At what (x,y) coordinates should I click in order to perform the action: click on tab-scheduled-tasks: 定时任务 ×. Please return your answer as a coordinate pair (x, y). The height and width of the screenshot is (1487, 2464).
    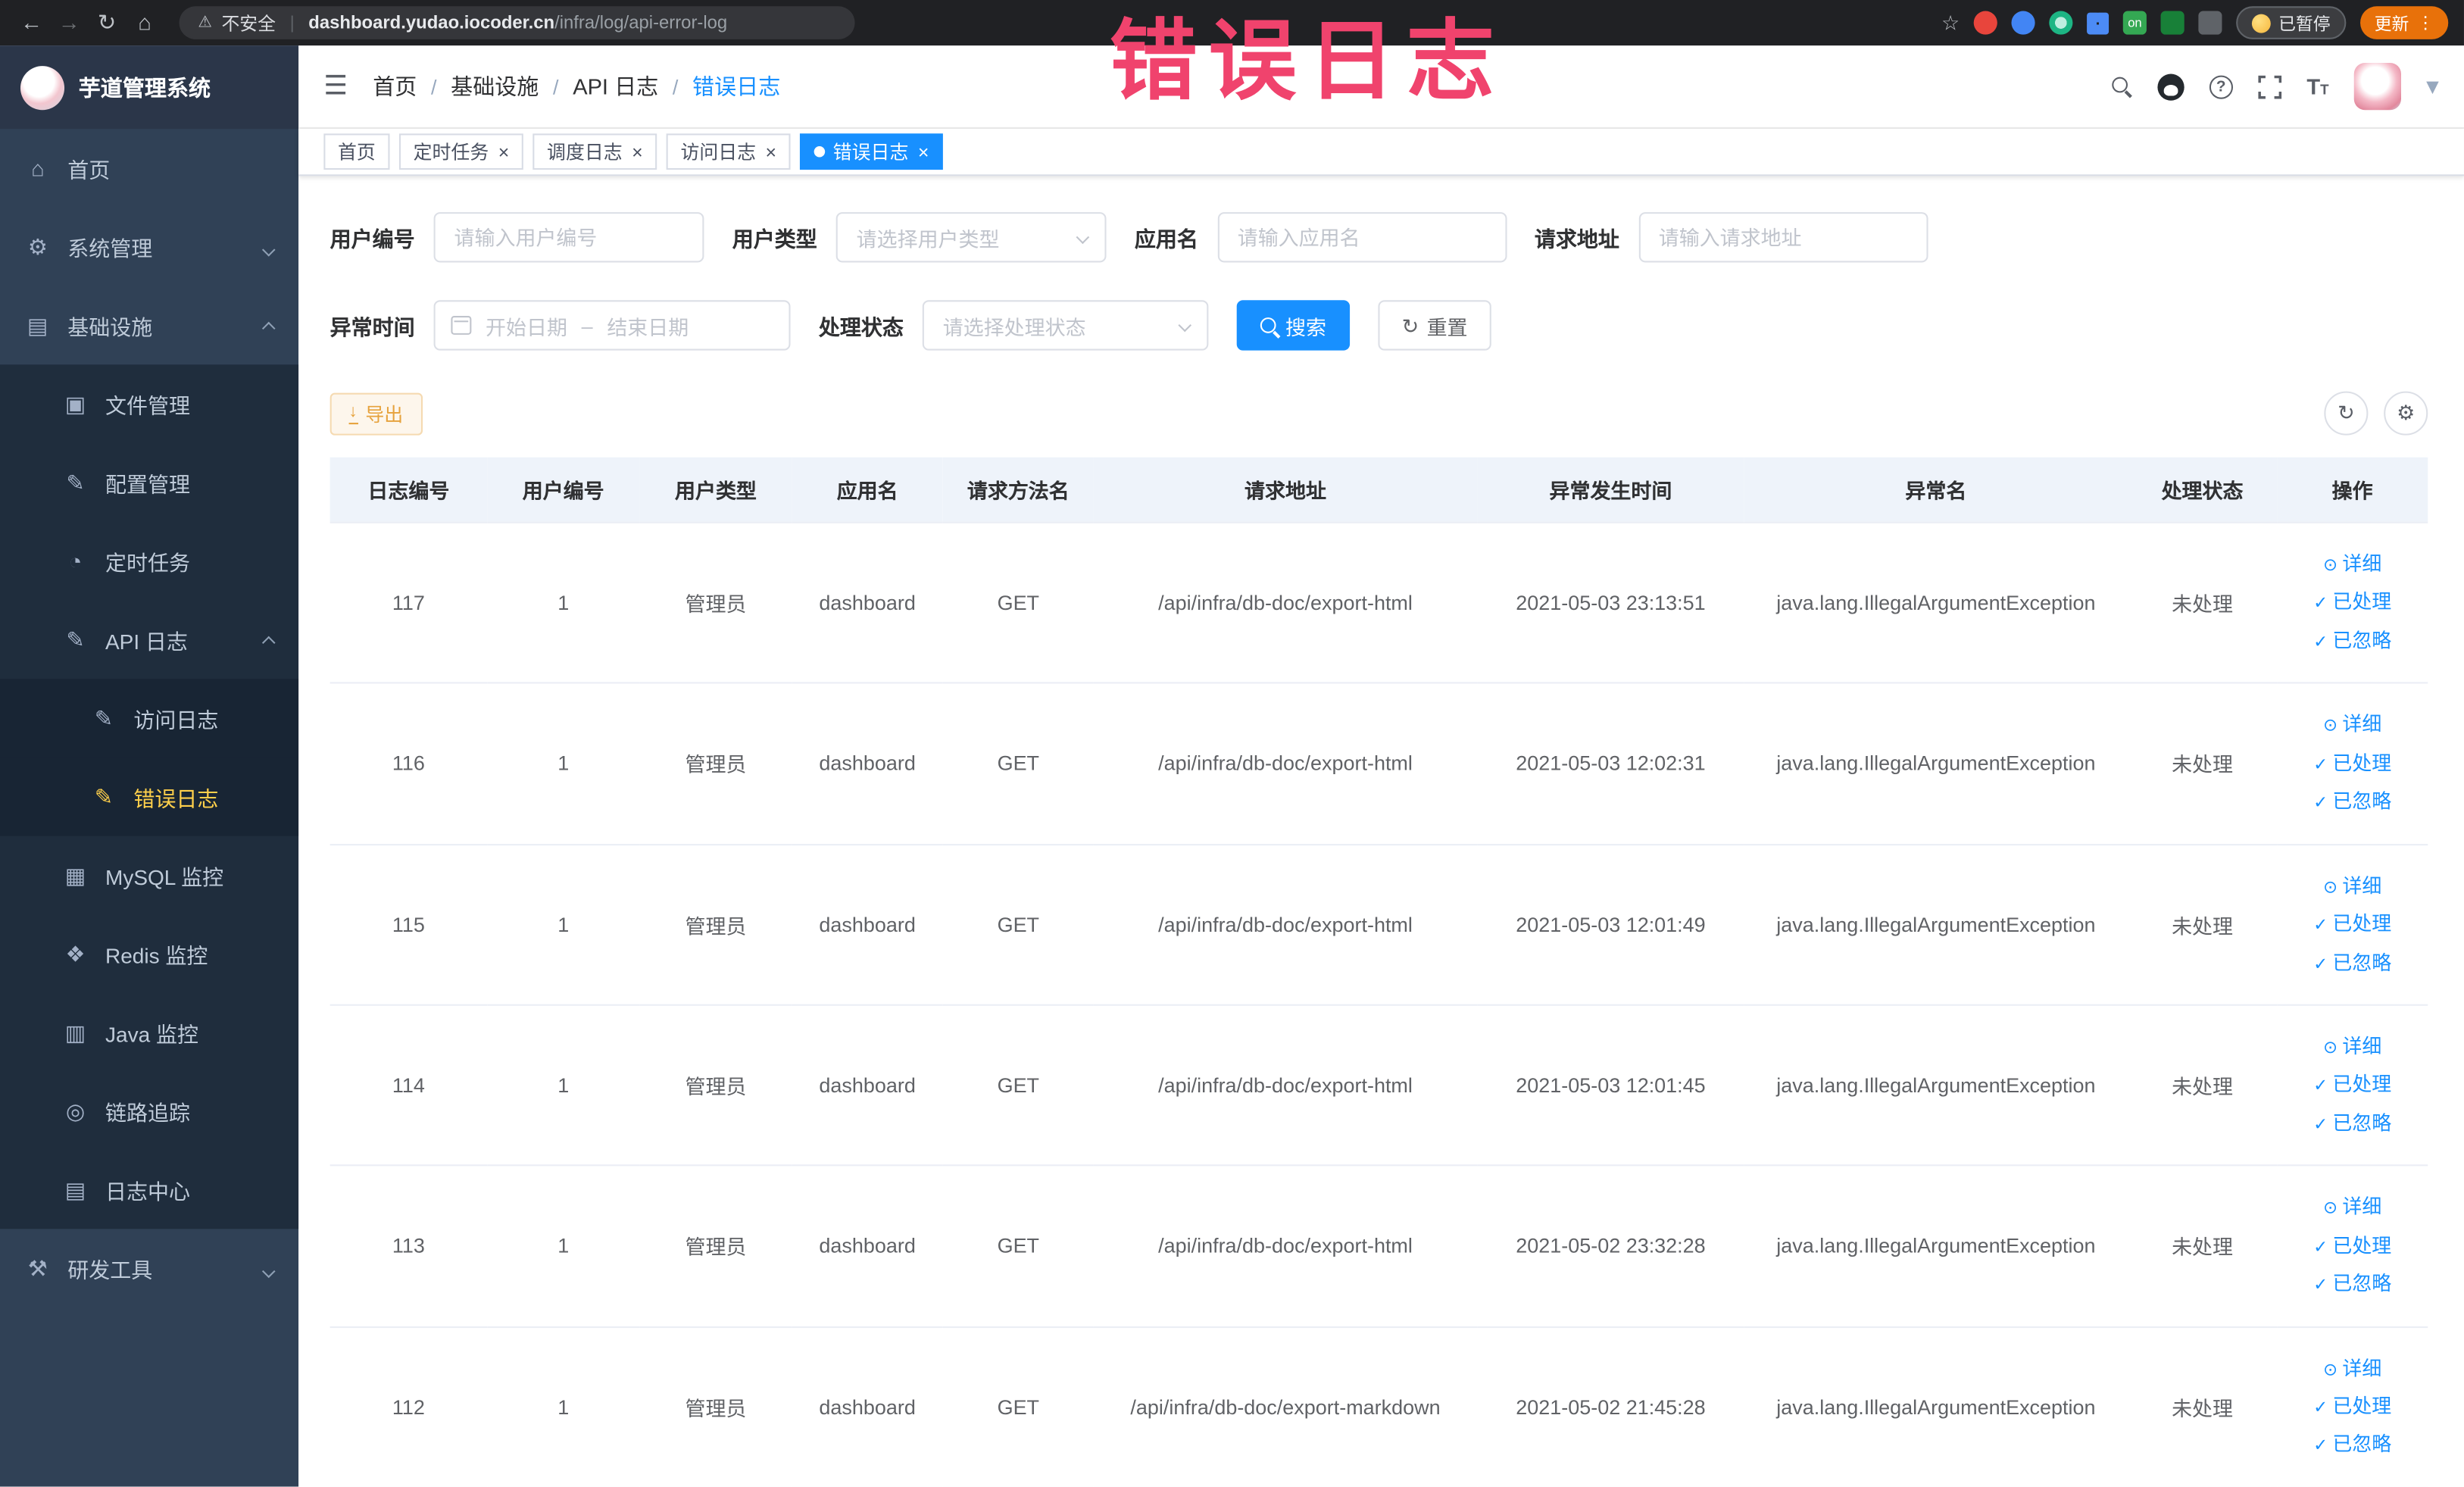
    Looking at the image, I should click on (460, 151).